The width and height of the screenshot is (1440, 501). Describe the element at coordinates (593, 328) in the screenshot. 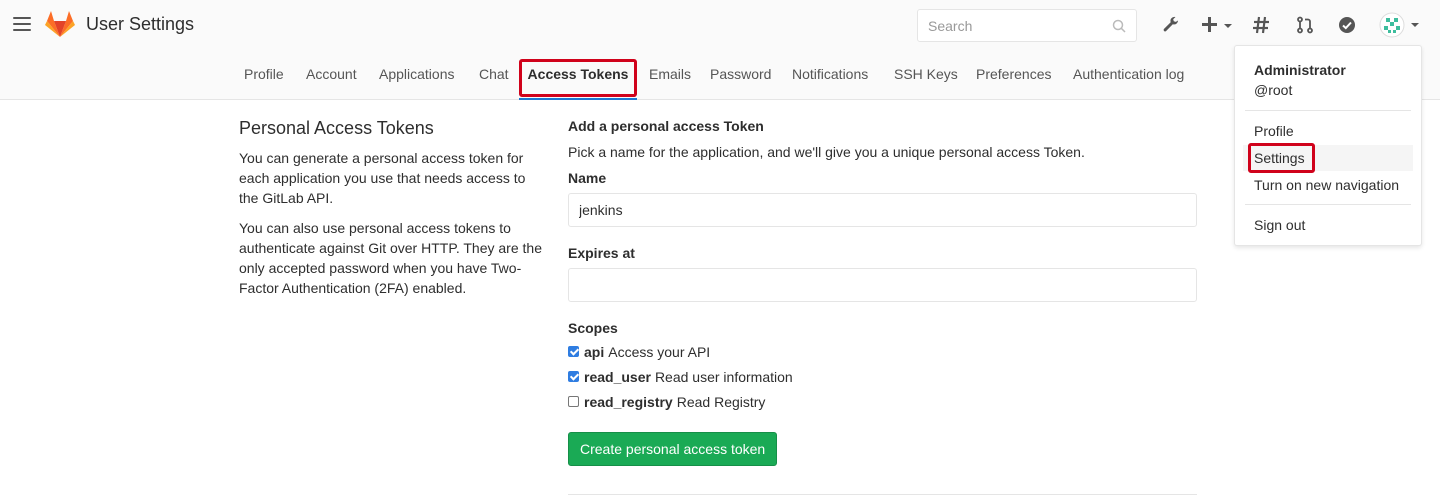

I see `scopes-label: Scopes` at that location.